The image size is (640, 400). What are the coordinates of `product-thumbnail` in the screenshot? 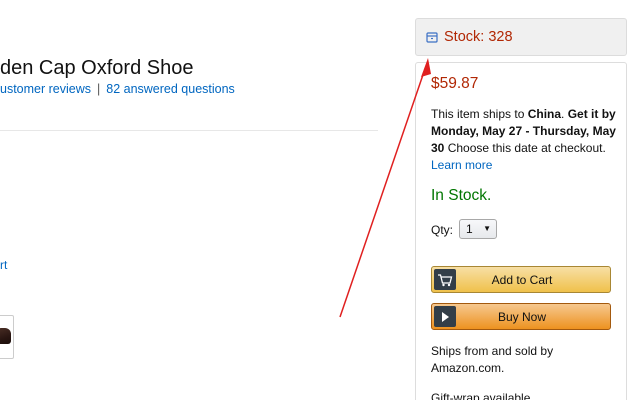 It's located at (7, 337).